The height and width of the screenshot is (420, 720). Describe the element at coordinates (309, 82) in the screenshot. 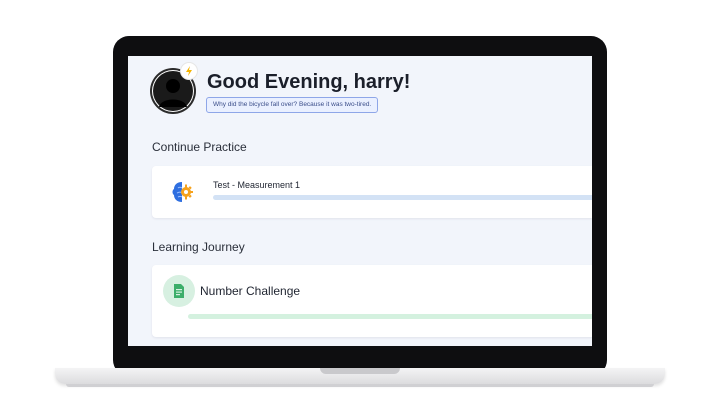

I see `greeting-title: Good Evening, harry!` at that location.